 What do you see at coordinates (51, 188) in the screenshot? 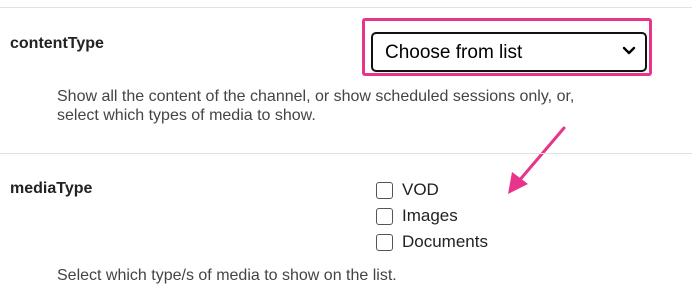
I see `media-type-label: mediaType` at bounding box center [51, 188].